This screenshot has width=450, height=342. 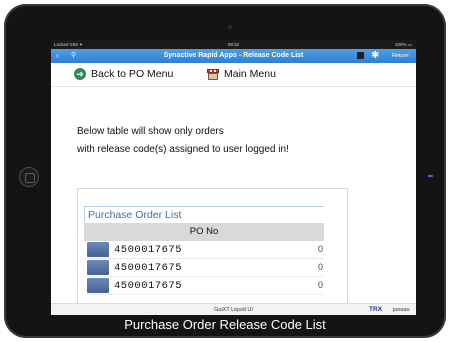 What do you see at coordinates (204, 232) in the screenshot?
I see `column-header-po-no: PO No` at bounding box center [204, 232].